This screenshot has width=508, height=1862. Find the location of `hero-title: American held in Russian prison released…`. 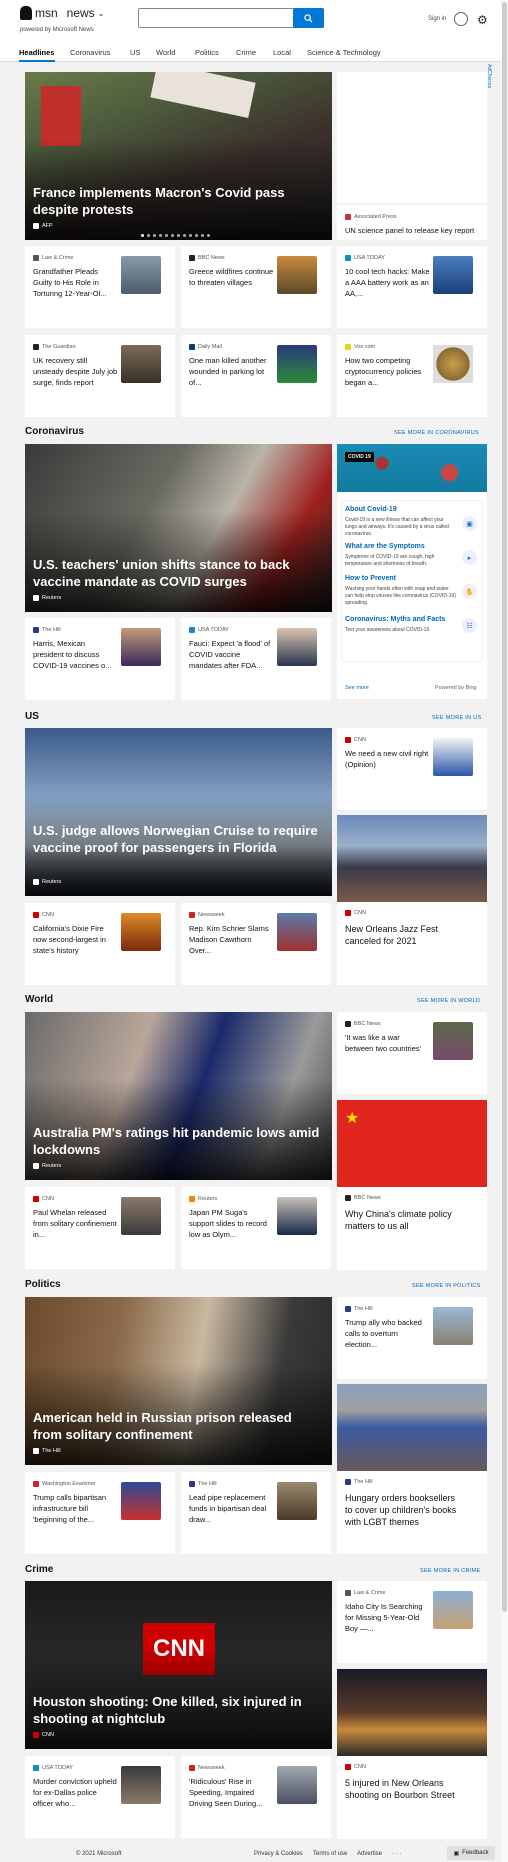

hero-title: American held in Russian prison released… is located at coordinates (178, 1426).